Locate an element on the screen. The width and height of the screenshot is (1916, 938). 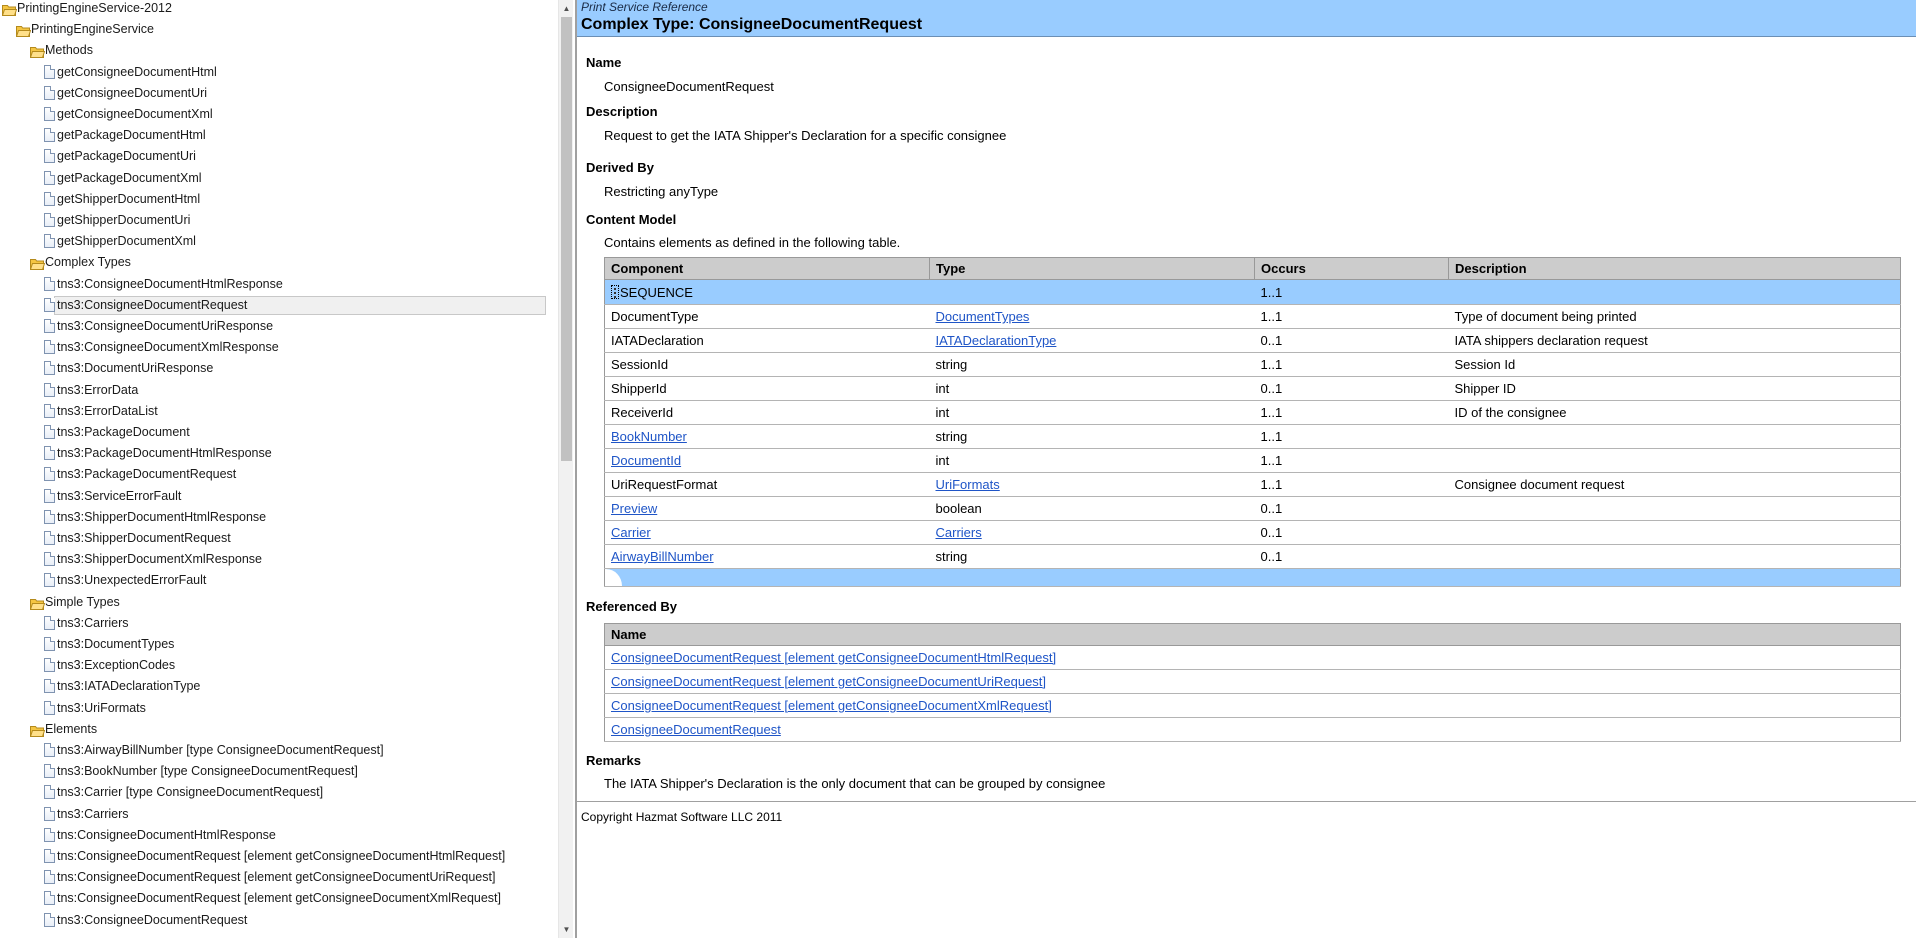
tree-item: tns:ConsigneeDocumentHtmlResponse is located at coordinates (273, 835).